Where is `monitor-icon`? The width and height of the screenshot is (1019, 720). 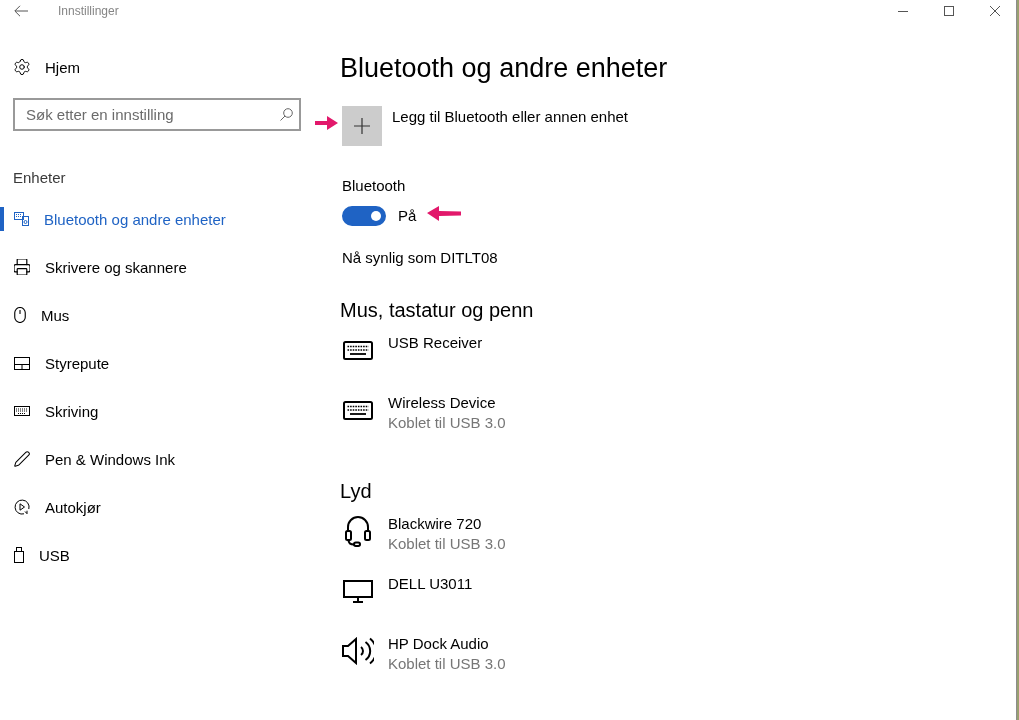 monitor-icon is located at coordinates (358, 591).